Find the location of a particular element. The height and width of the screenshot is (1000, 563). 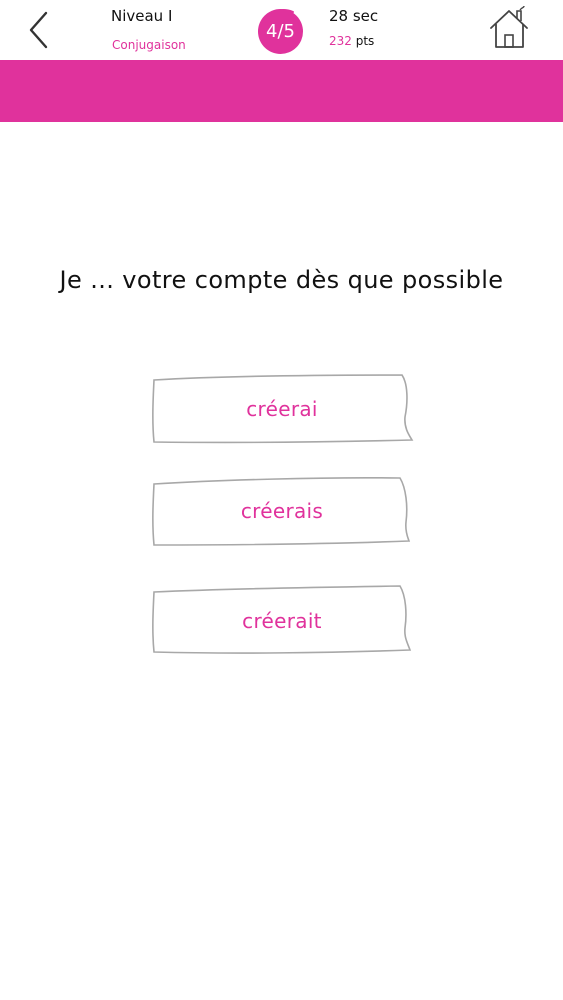

progress-arc-icon is located at coordinates (277, 18).